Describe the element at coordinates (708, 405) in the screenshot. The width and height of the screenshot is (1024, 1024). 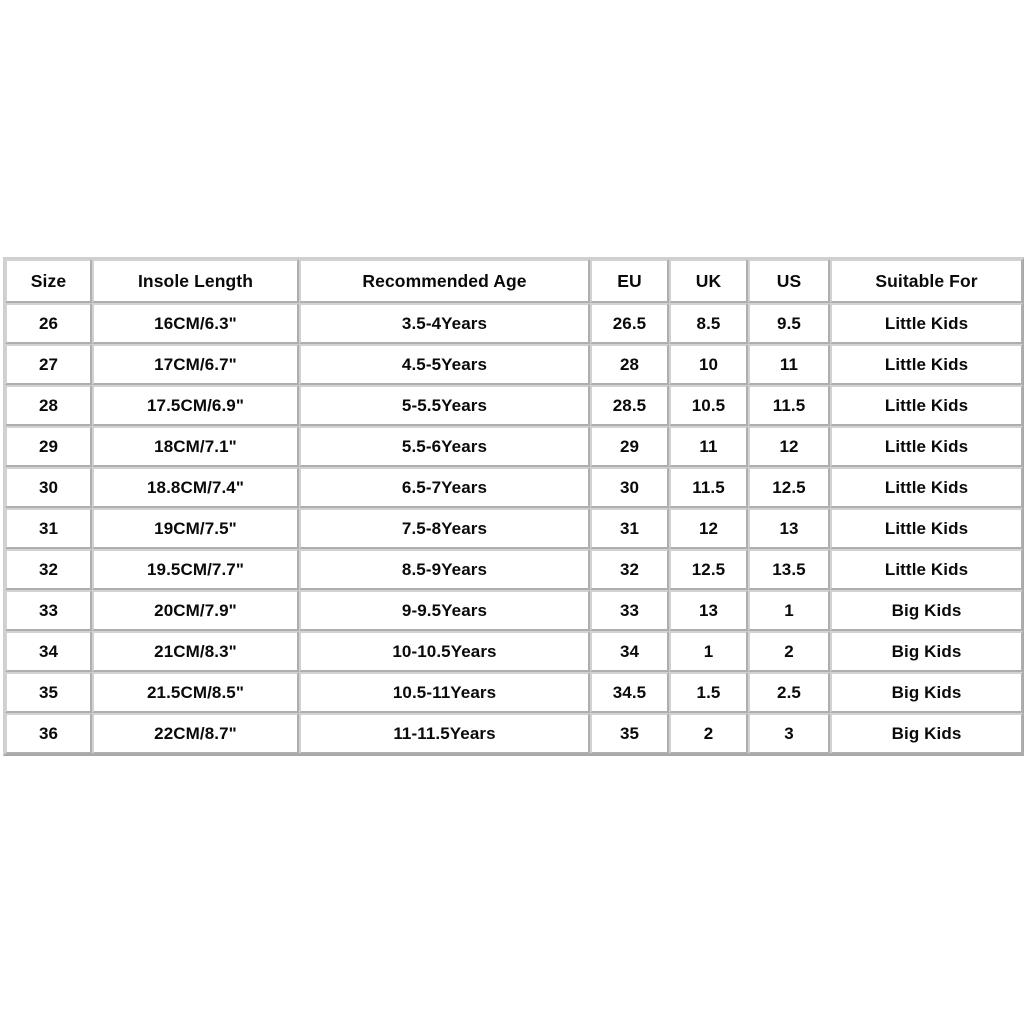
I see `cell-uk: 10.5` at that location.